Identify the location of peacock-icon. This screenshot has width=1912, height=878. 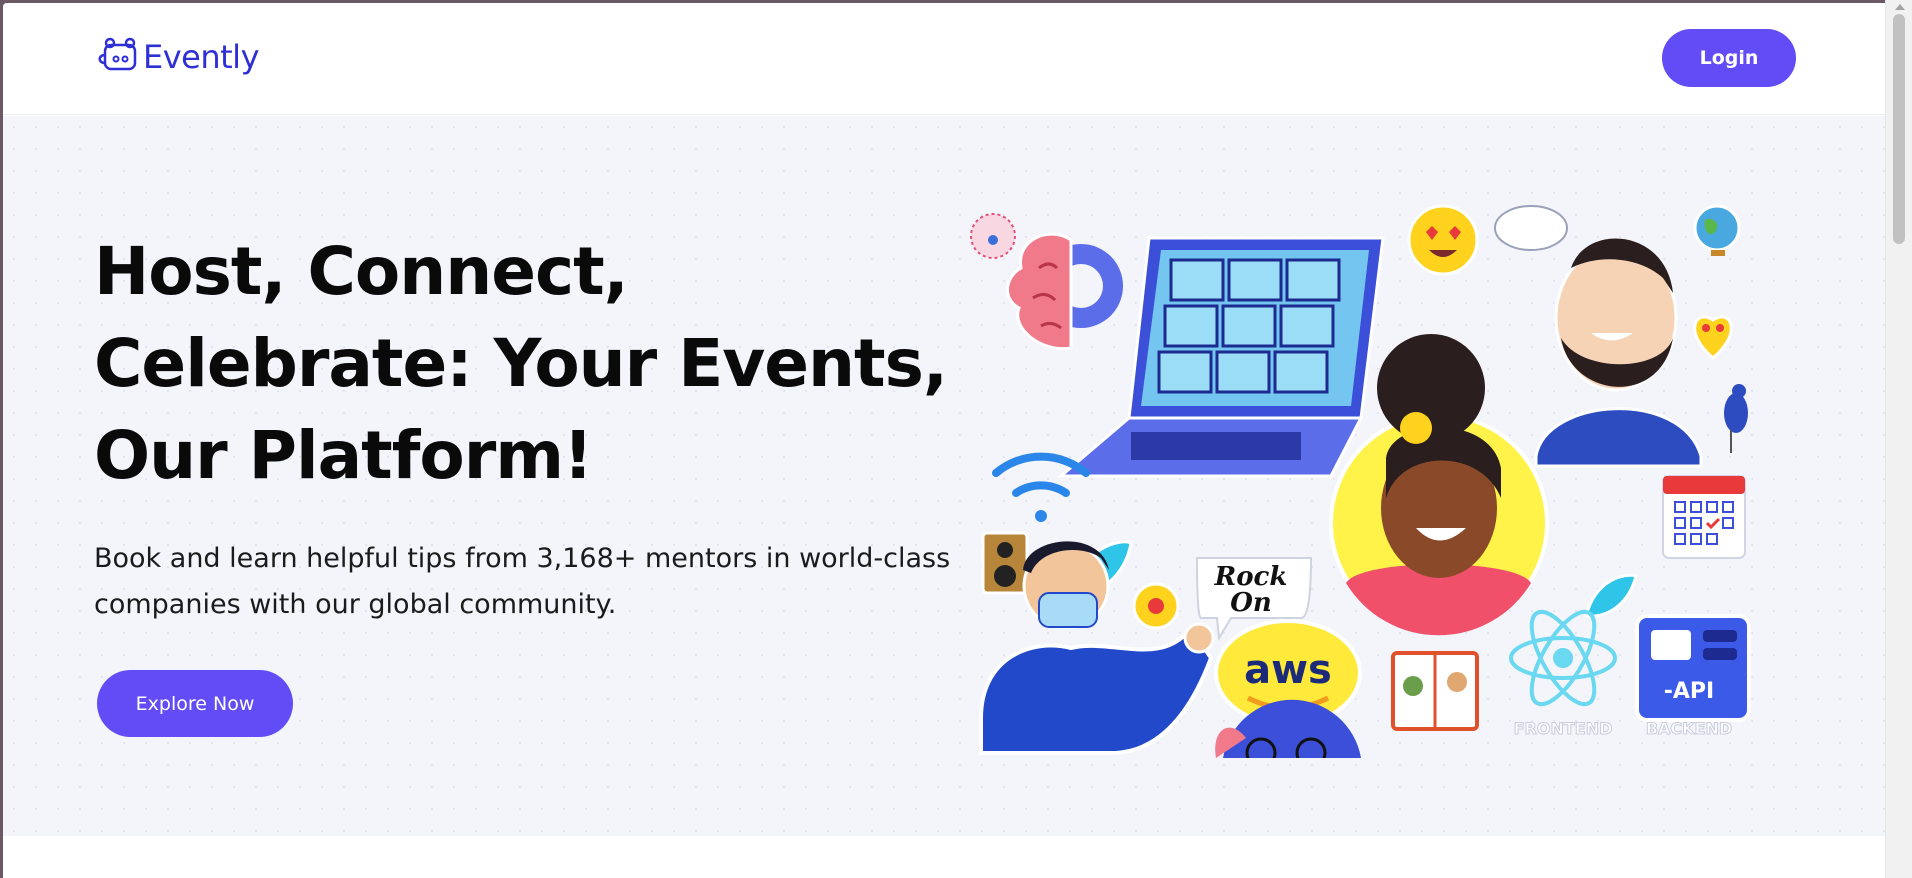
(993, 236).